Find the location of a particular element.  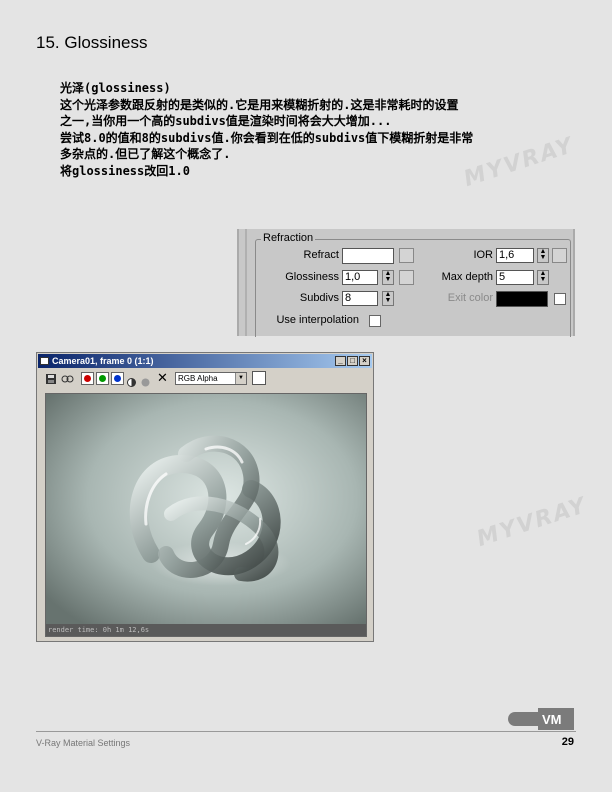

red-channel-button is located at coordinates (87, 378).